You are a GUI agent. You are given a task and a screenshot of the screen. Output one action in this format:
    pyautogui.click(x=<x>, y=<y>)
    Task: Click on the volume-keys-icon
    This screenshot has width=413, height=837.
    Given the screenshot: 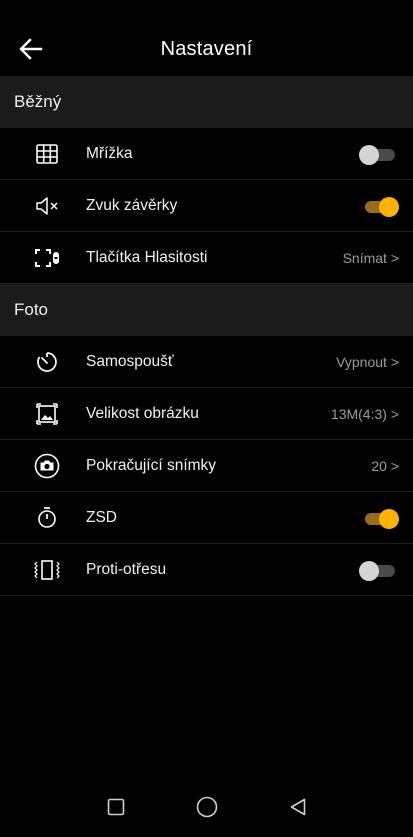 What is the action you would take?
    pyautogui.click(x=47, y=258)
    